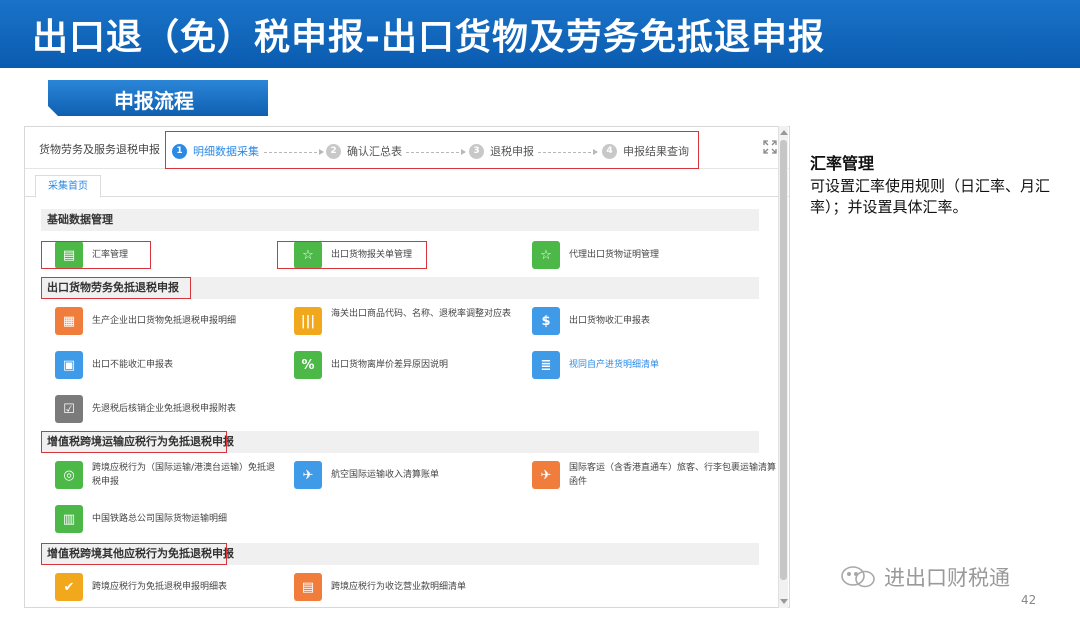 Image resolution: width=1080 pixels, height=624 pixels. What do you see at coordinates (546, 475) in the screenshot?
I see `plane-ticket-icon: ✈` at bounding box center [546, 475].